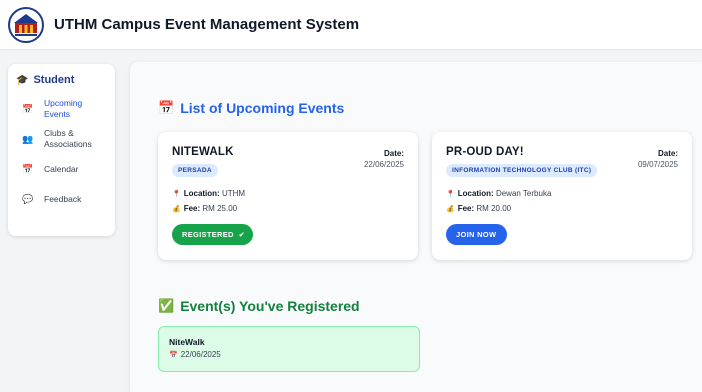 The height and width of the screenshot is (392, 702). What do you see at coordinates (68, 138) in the screenshot?
I see `sidebar-item-label: Clubs & Associations` at bounding box center [68, 138].